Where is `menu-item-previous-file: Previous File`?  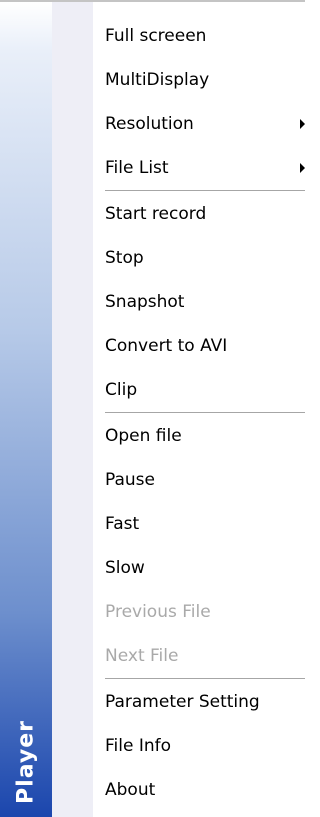
menu-item-previous-file: Previous File is located at coordinates (199, 612).